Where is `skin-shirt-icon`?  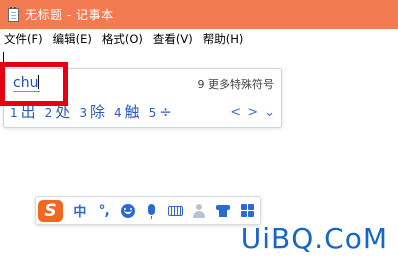 skin-shirt-icon is located at coordinates (223, 210).